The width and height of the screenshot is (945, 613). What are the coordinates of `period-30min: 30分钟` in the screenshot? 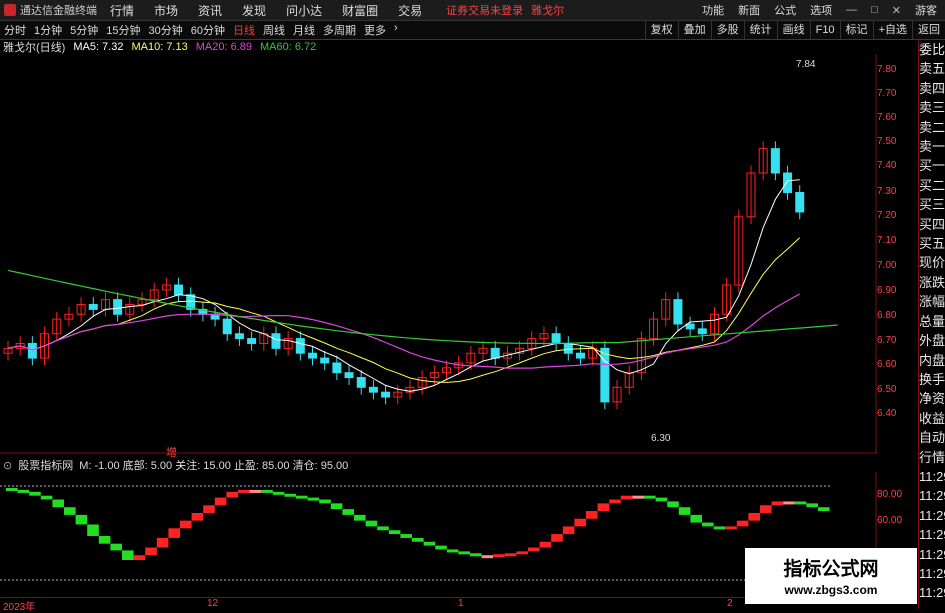 It's located at (166, 30).